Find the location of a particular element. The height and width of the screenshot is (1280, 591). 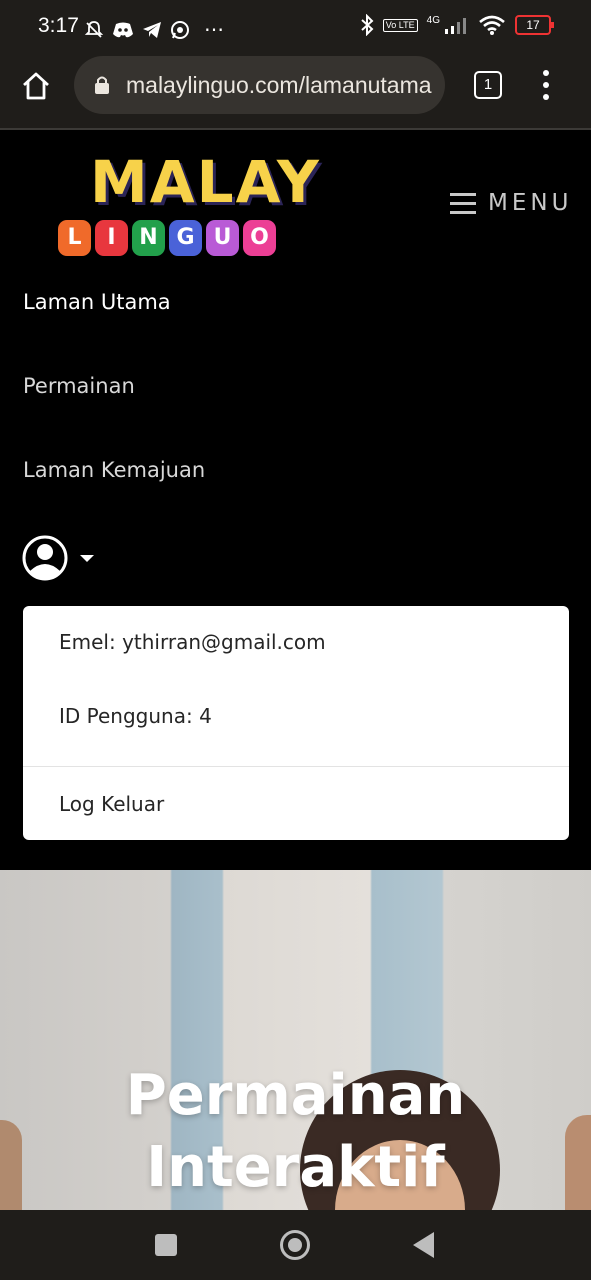

notification-icons: ⋯ is located at coordinates (154, 29).